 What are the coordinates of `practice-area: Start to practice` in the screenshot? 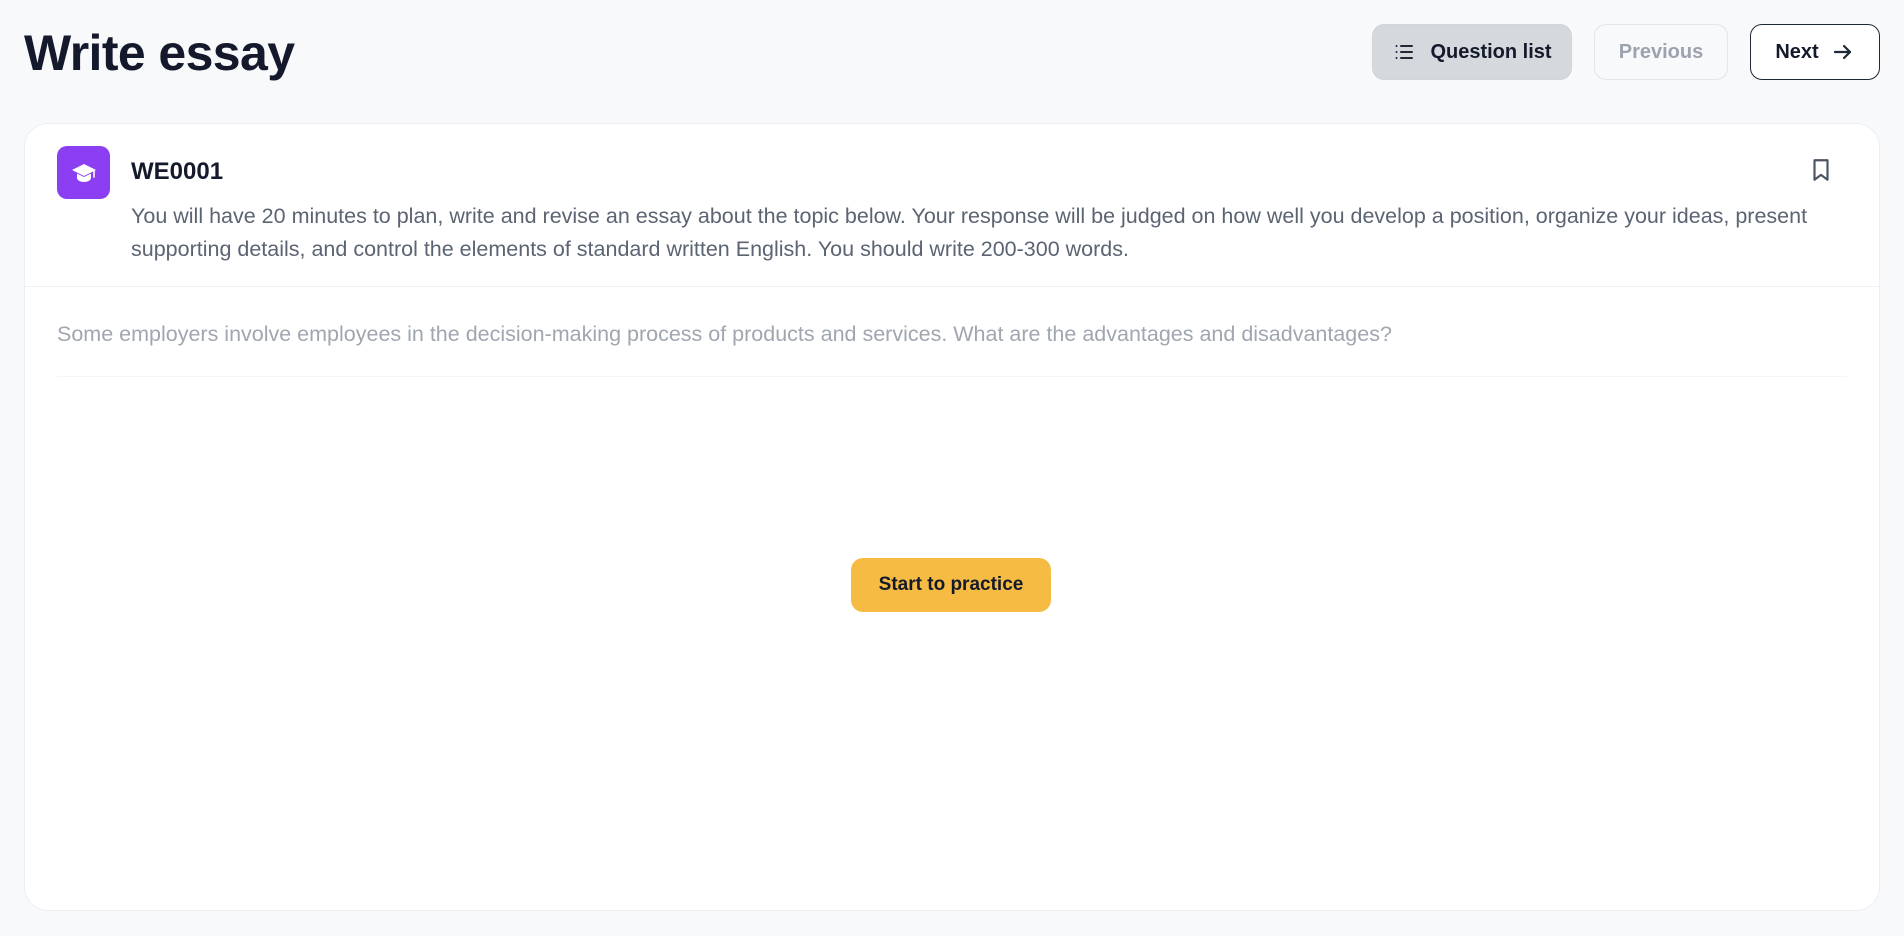 It's located at (952, 585).